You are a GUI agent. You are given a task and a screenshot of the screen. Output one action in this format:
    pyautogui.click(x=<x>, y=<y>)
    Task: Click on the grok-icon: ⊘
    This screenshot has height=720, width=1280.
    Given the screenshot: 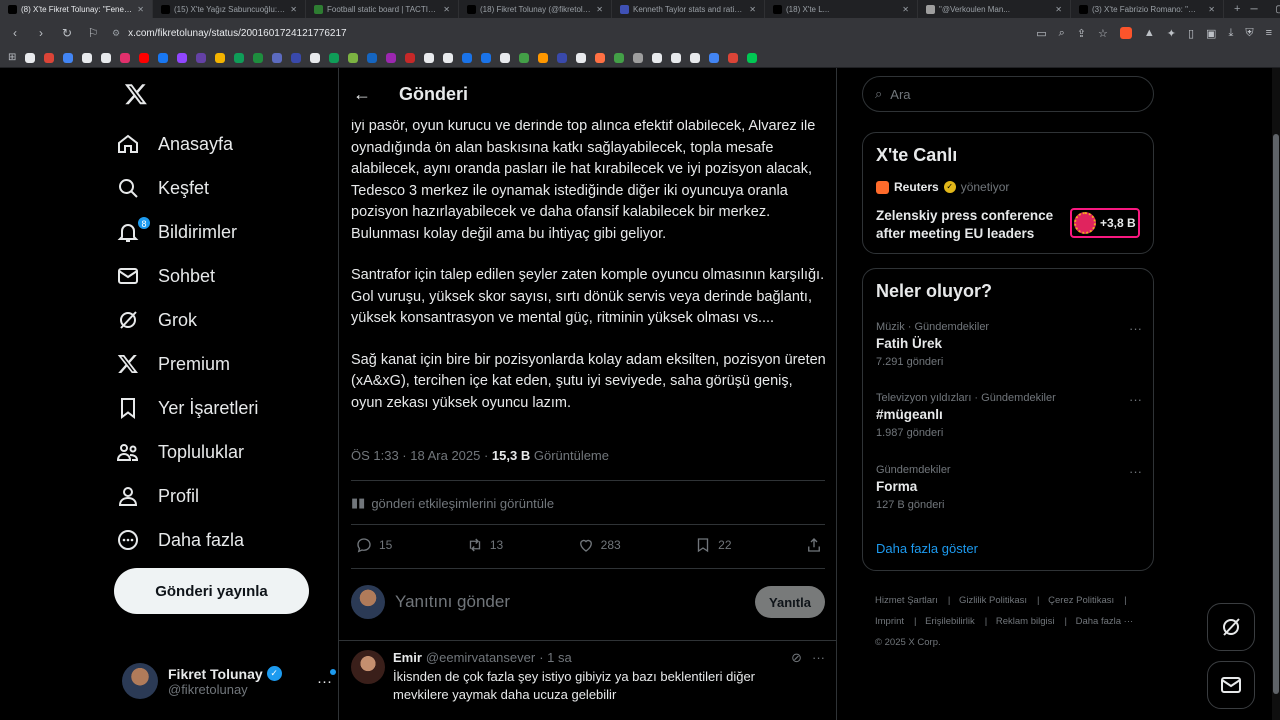 What is the action you would take?
    pyautogui.click(x=796, y=658)
    